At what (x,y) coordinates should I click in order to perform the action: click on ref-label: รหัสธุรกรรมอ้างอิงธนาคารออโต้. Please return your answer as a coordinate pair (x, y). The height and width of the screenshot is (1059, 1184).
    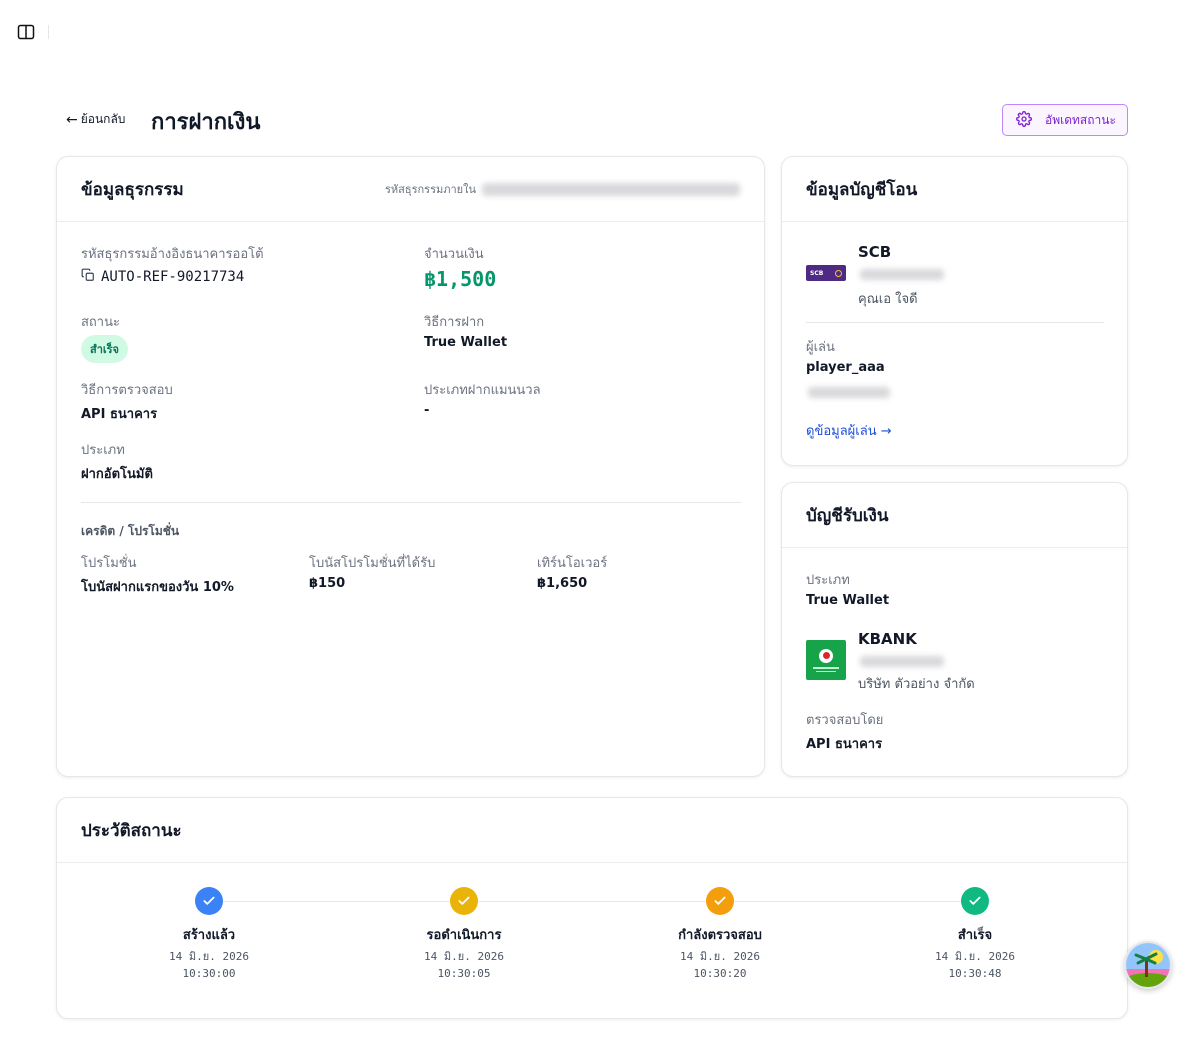
    Looking at the image, I should click on (172, 254).